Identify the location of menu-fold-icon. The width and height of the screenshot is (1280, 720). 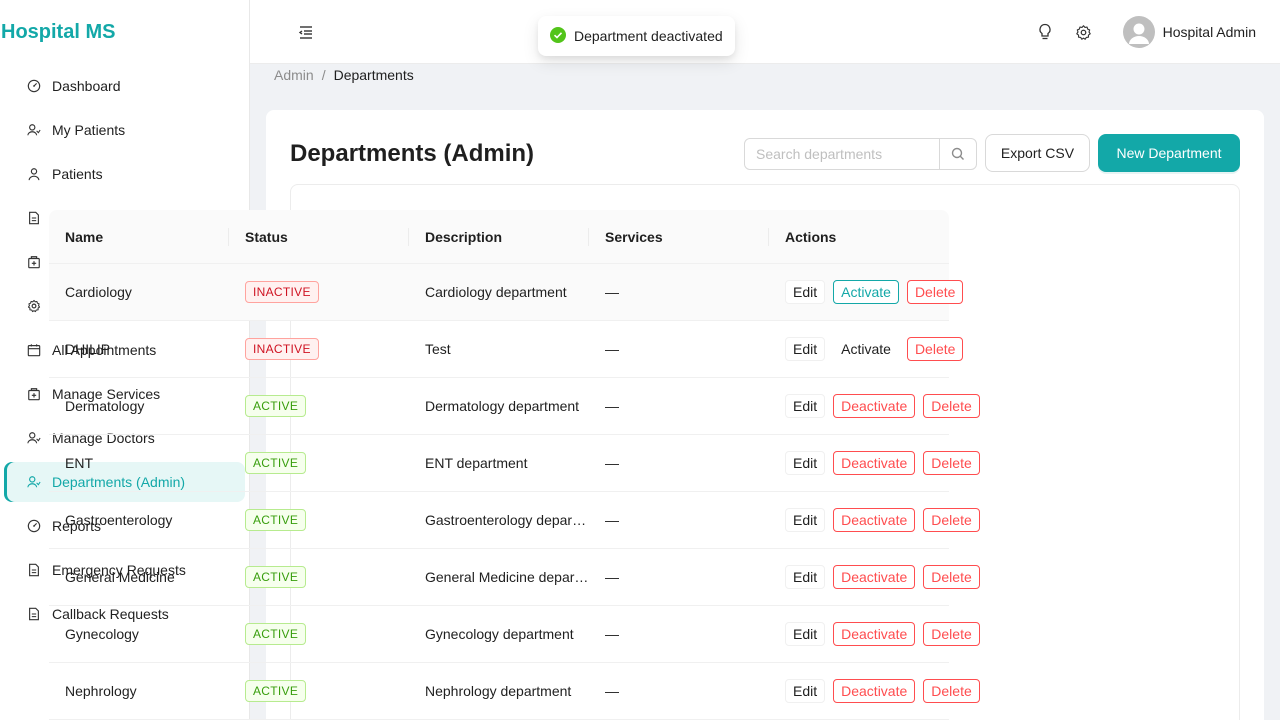
(306, 32).